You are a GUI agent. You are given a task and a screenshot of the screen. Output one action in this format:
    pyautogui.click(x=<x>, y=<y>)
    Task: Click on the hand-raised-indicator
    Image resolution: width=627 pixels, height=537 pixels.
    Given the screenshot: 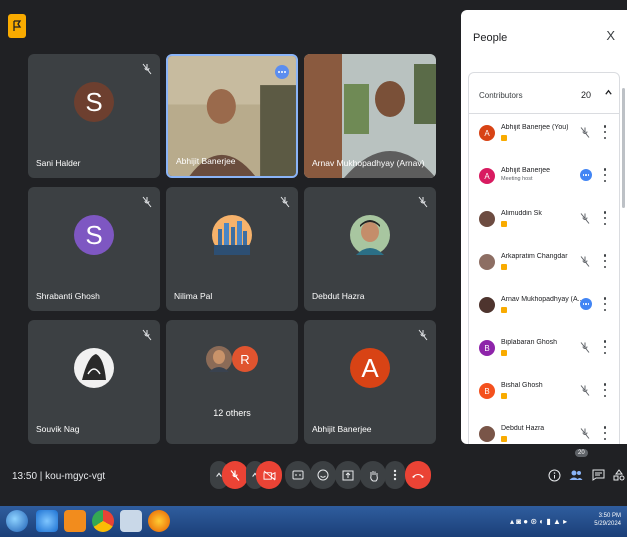 What is the action you would take?
    pyautogui.click(x=17, y=26)
    